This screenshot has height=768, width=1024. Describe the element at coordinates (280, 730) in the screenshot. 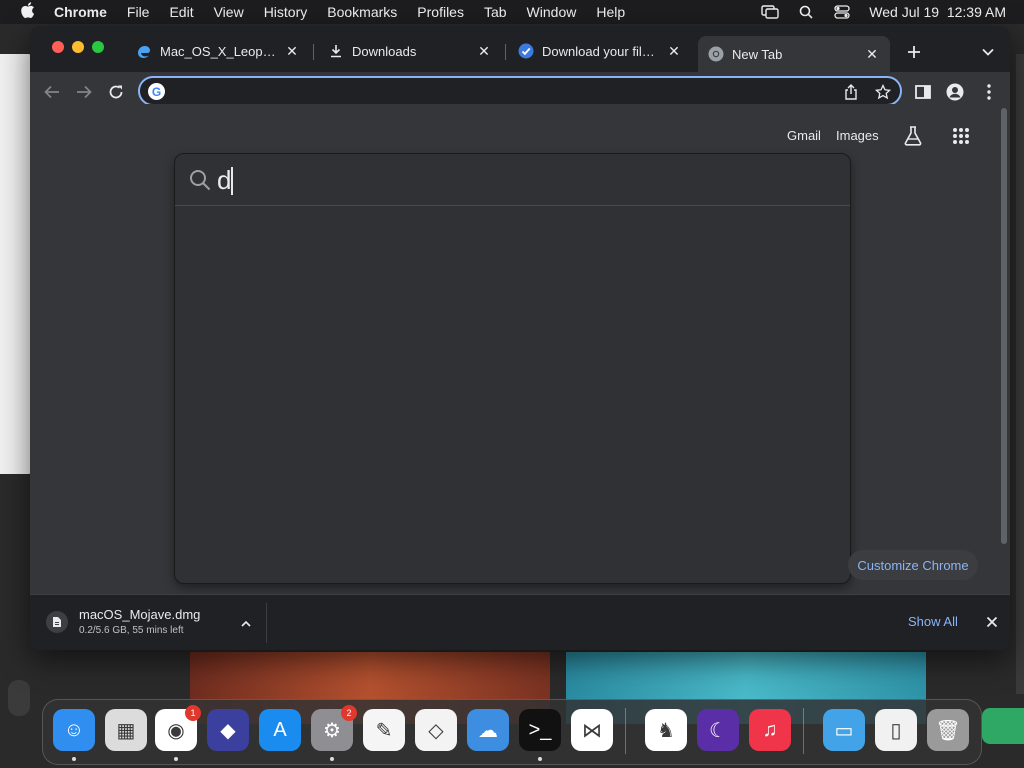

I see `app-store-icon: A` at that location.